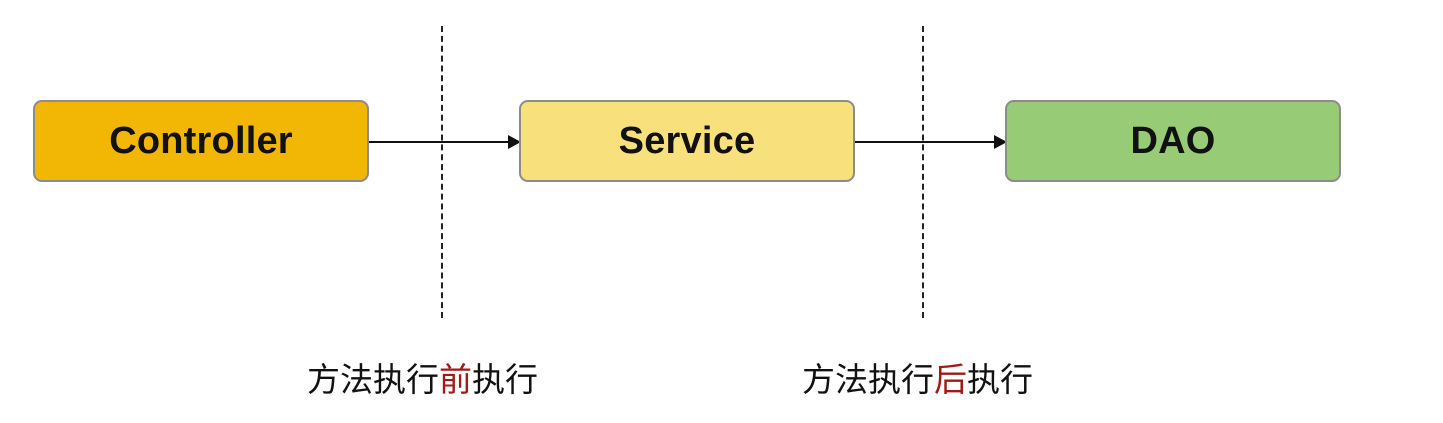 Image resolution: width=1443 pixels, height=423 pixels. What do you see at coordinates (505, 379) in the screenshot?
I see `caption-before-suffix: 执行` at bounding box center [505, 379].